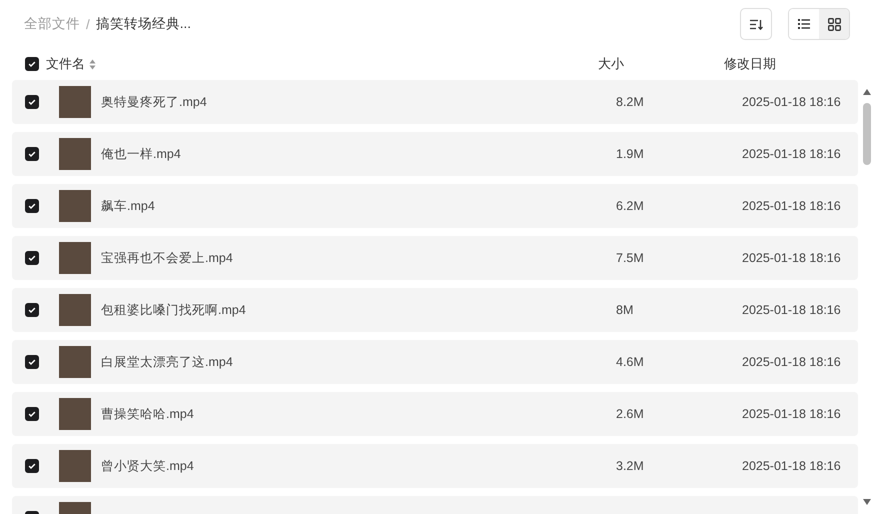  I want to click on file-name: 奥特曼疼死了.mp4, so click(154, 102).